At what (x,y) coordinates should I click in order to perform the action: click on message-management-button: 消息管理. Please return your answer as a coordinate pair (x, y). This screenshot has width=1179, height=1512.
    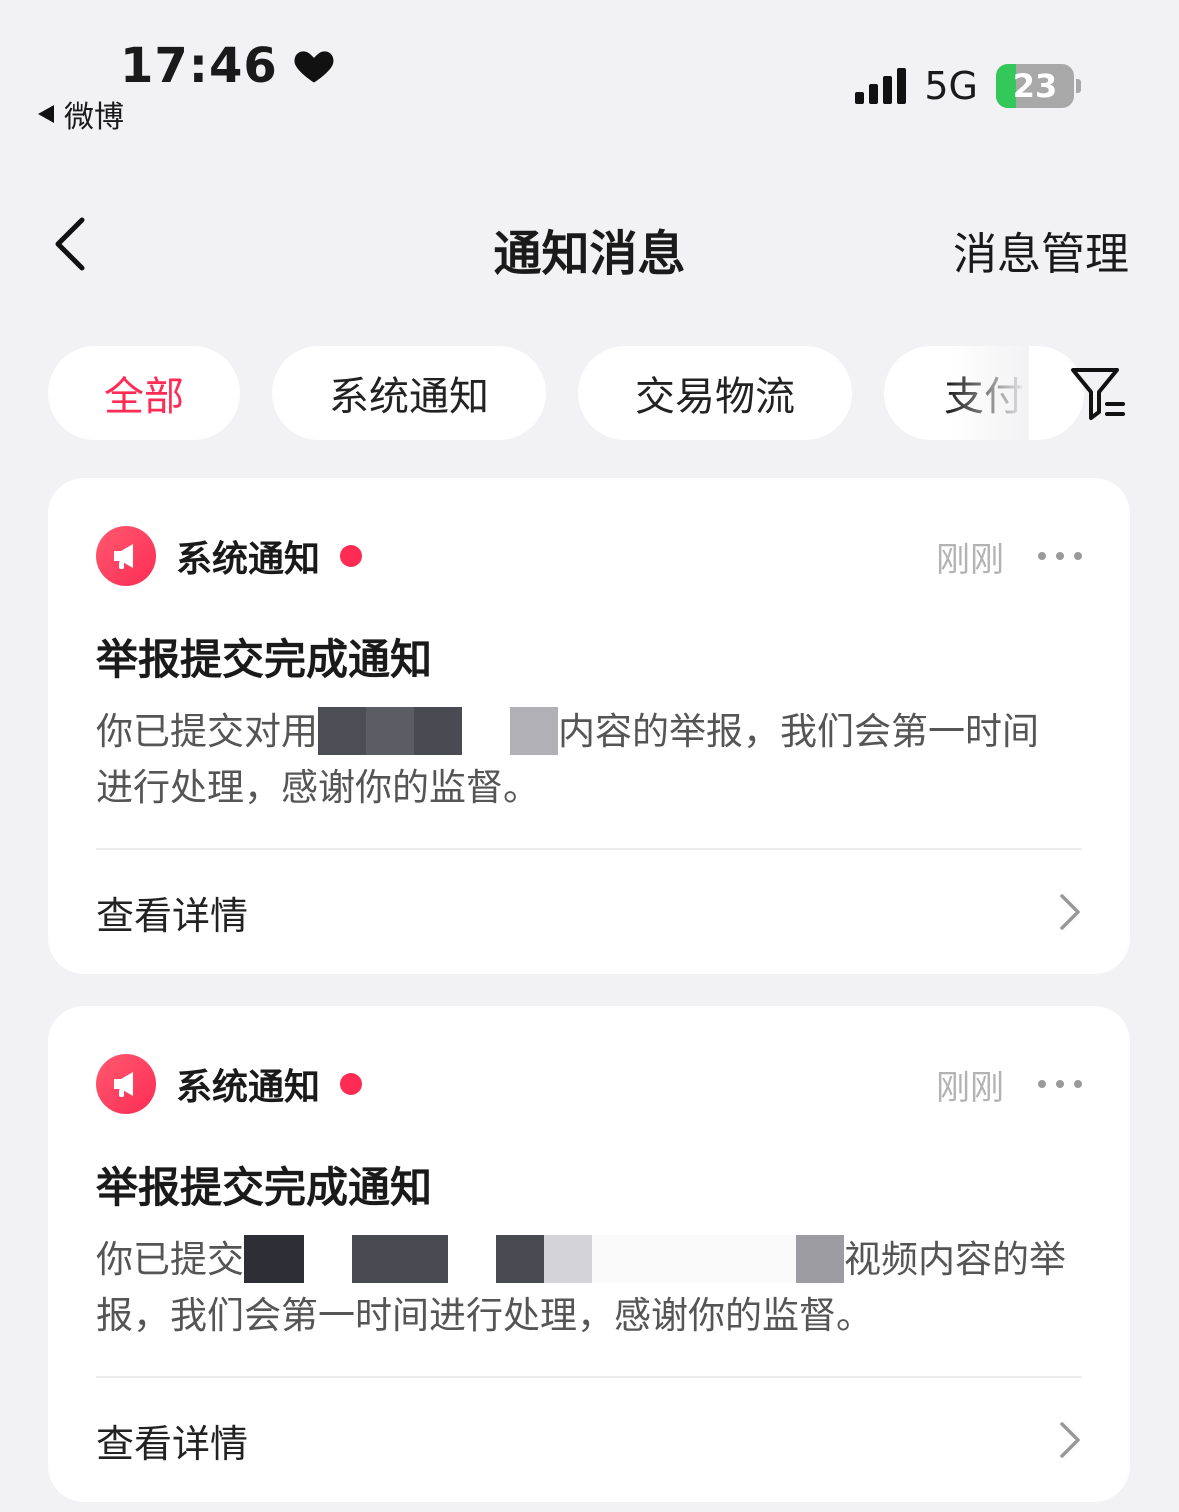
    Looking at the image, I should click on (1041, 250).